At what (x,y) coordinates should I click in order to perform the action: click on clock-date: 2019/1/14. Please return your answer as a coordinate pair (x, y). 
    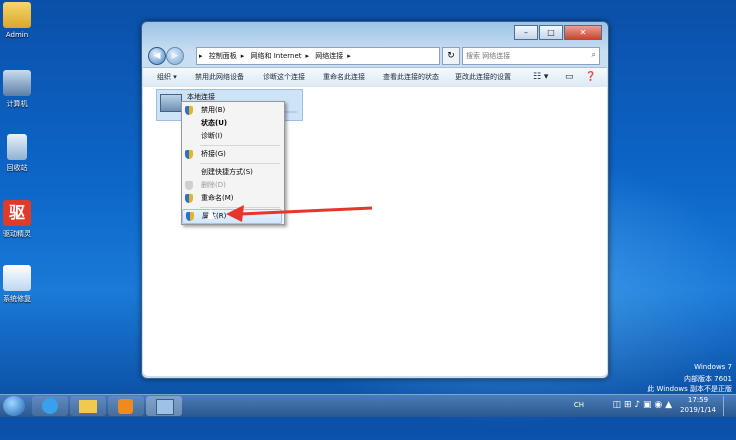
    Looking at the image, I should click on (698, 410).